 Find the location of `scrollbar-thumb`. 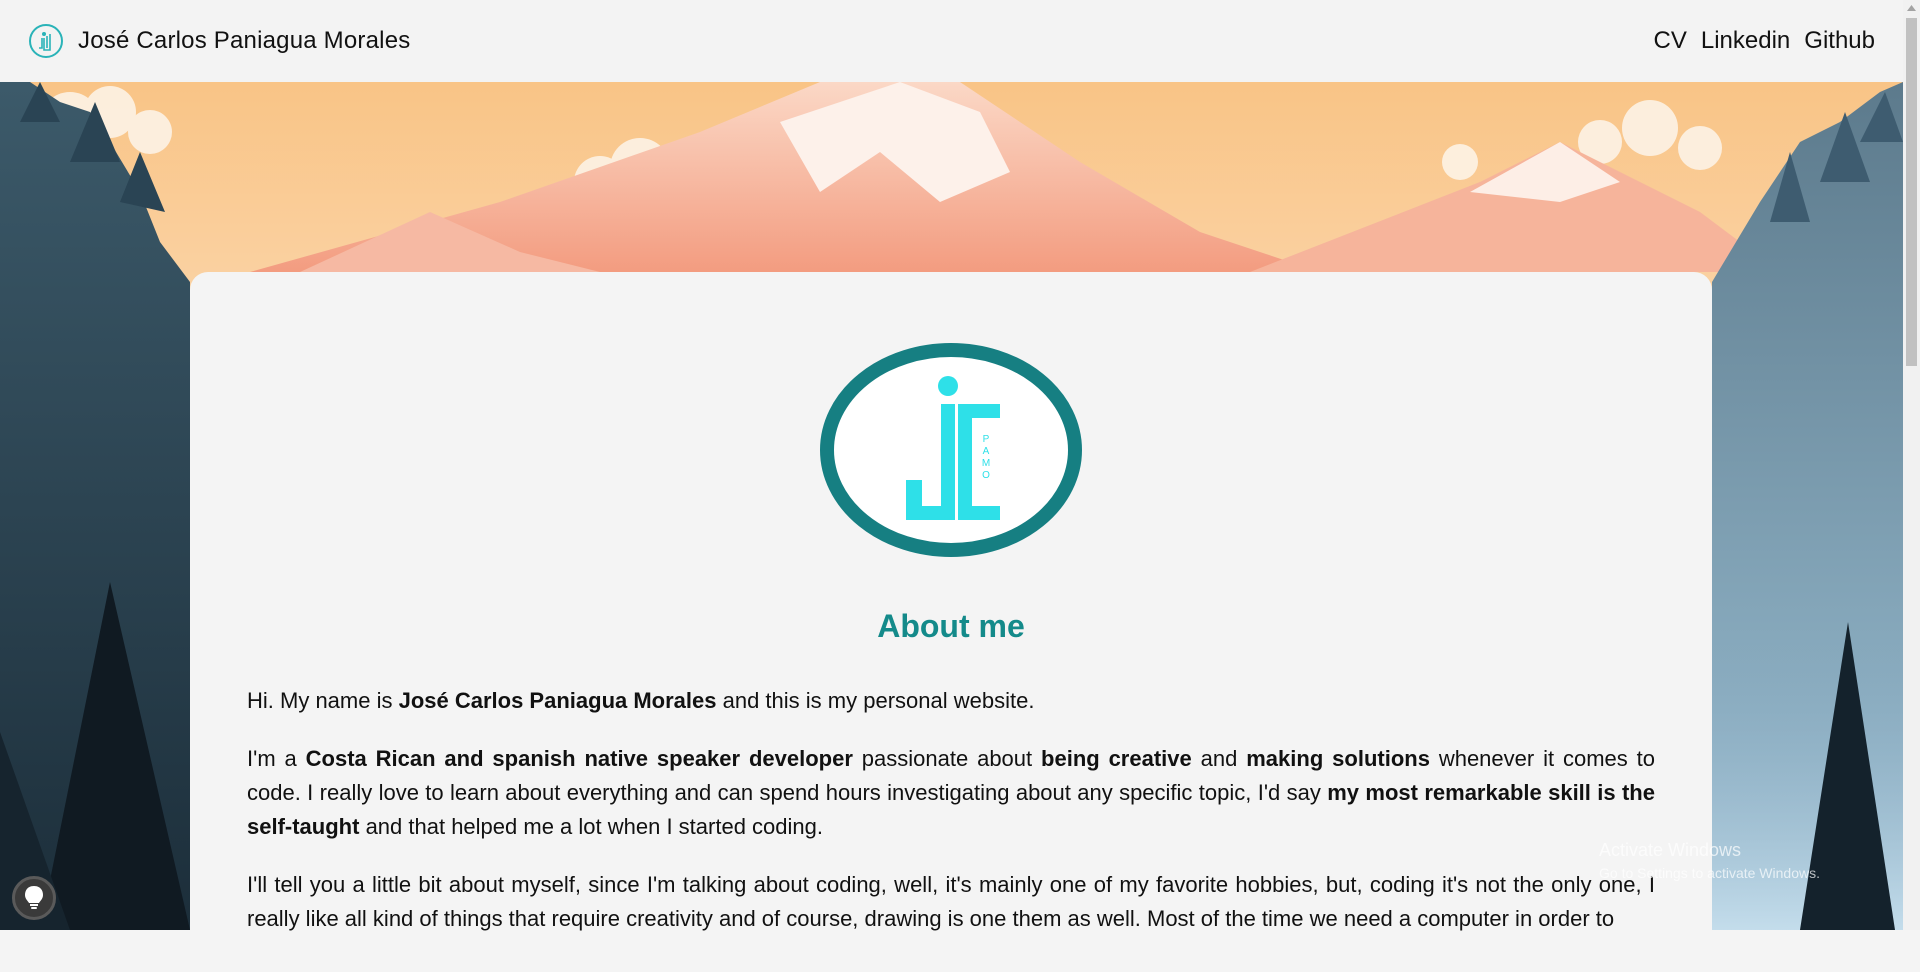

scrollbar-thumb is located at coordinates (1911, 192).